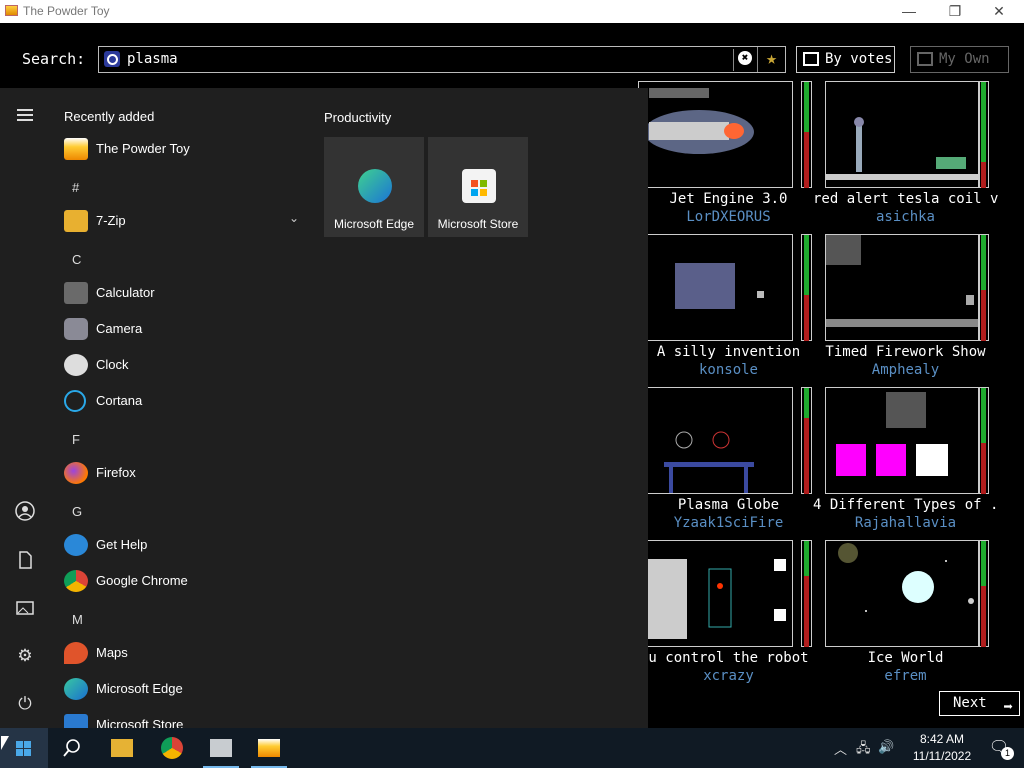 The image size is (1024, 768). Describe the element at coordinates (512, 11) in the screenshot. I see `window-title-bar: The Powder Toy — ❐ ✕` at that location.